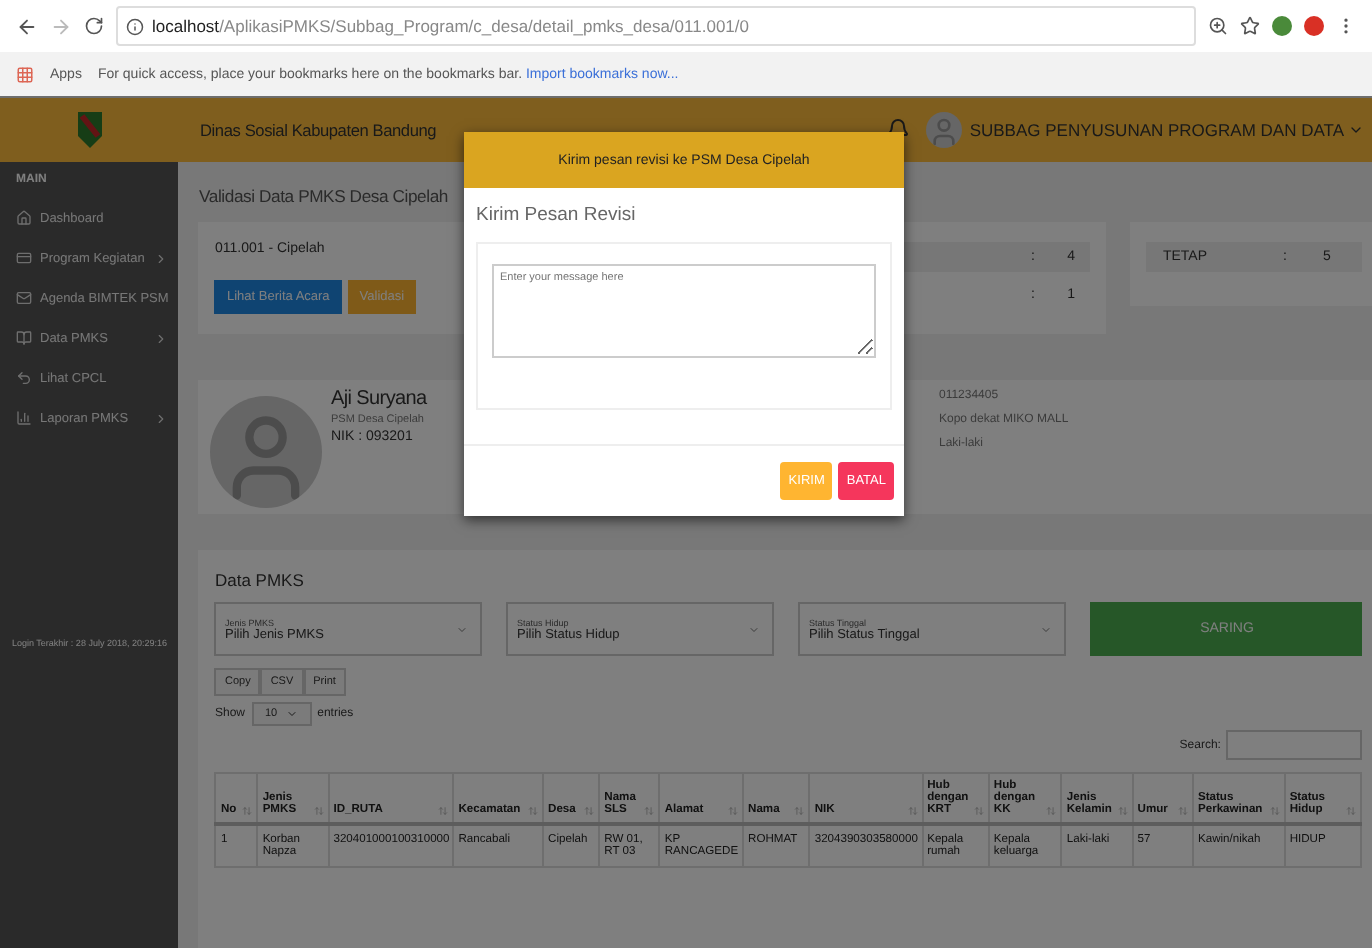  What do you see at coordinates (24, 378) in the screenshot?
I see `undo-icon` at bounding box center [24, 378].